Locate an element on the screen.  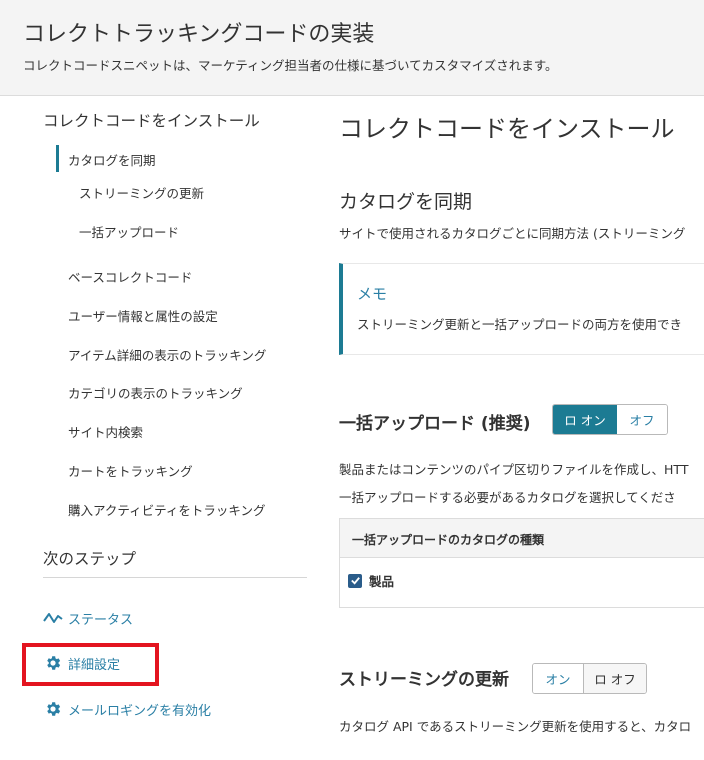
table-row: 製品 is located at coordinates (371, 580).